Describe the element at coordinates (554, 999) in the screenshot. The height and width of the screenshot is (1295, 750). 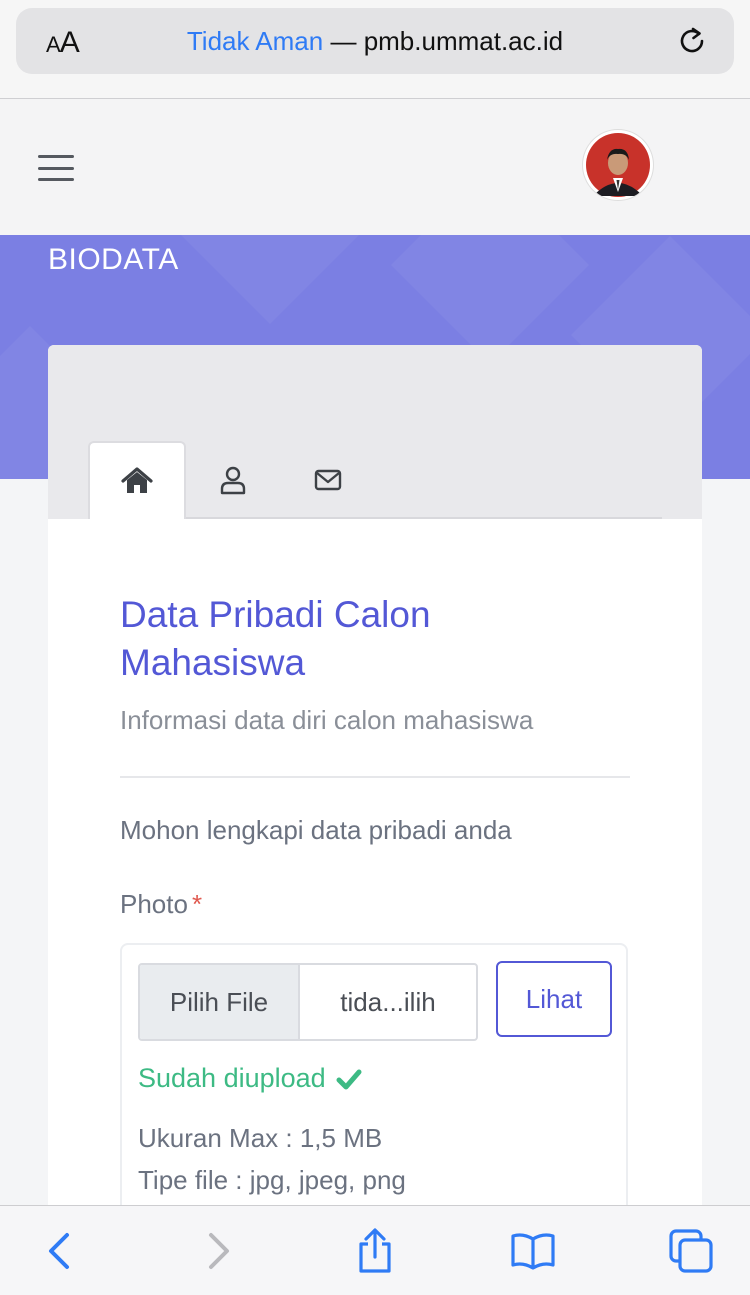
I see `view-photo-button: Lihat` at that location.